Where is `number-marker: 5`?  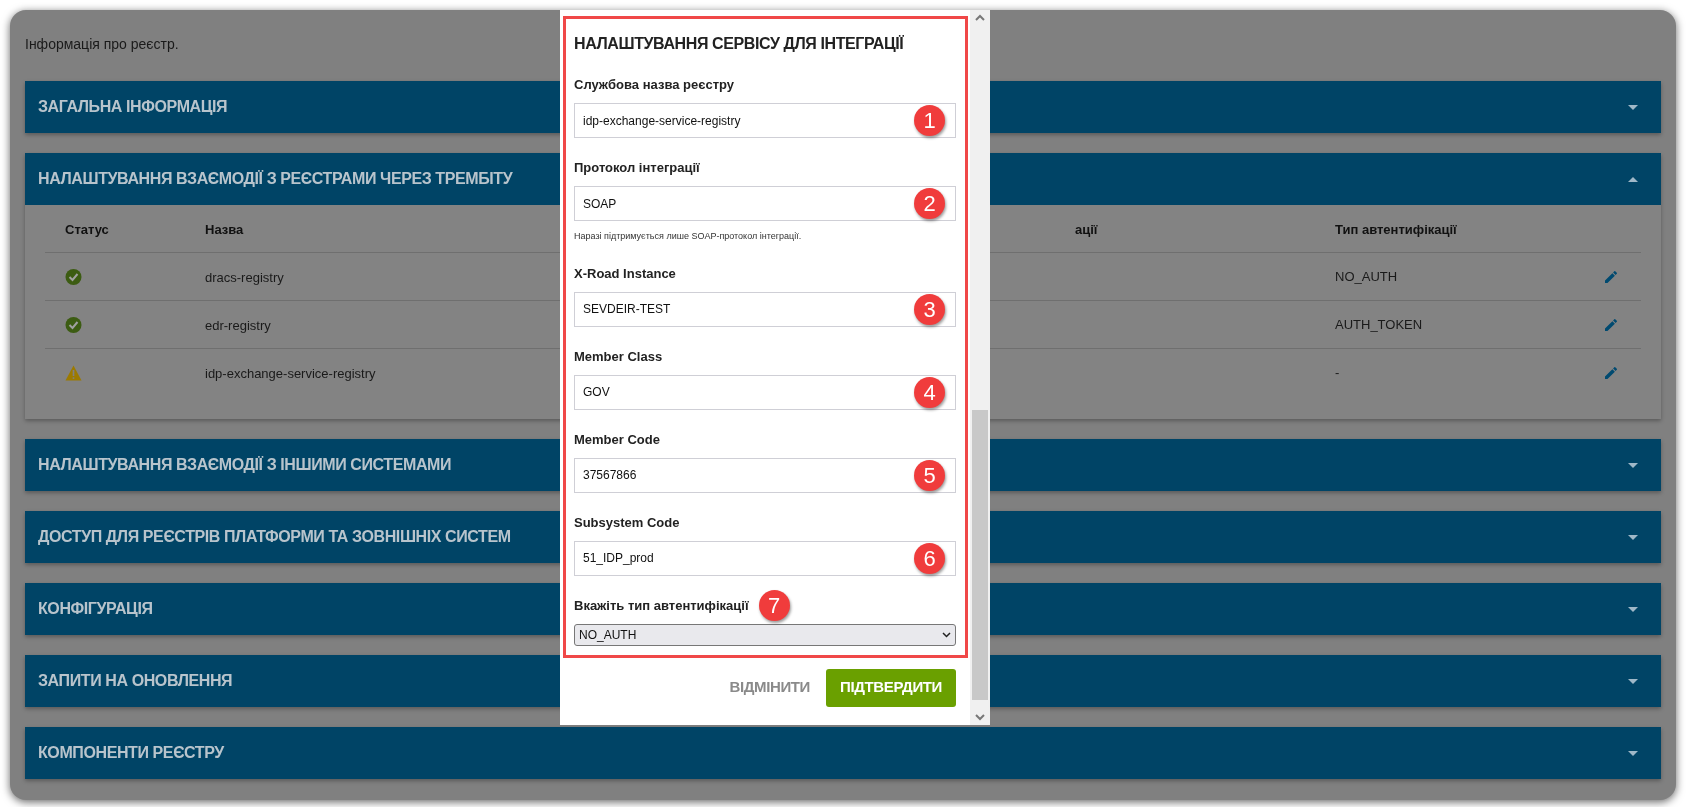
number-marker: 5 is located at coordinates (929, 475).